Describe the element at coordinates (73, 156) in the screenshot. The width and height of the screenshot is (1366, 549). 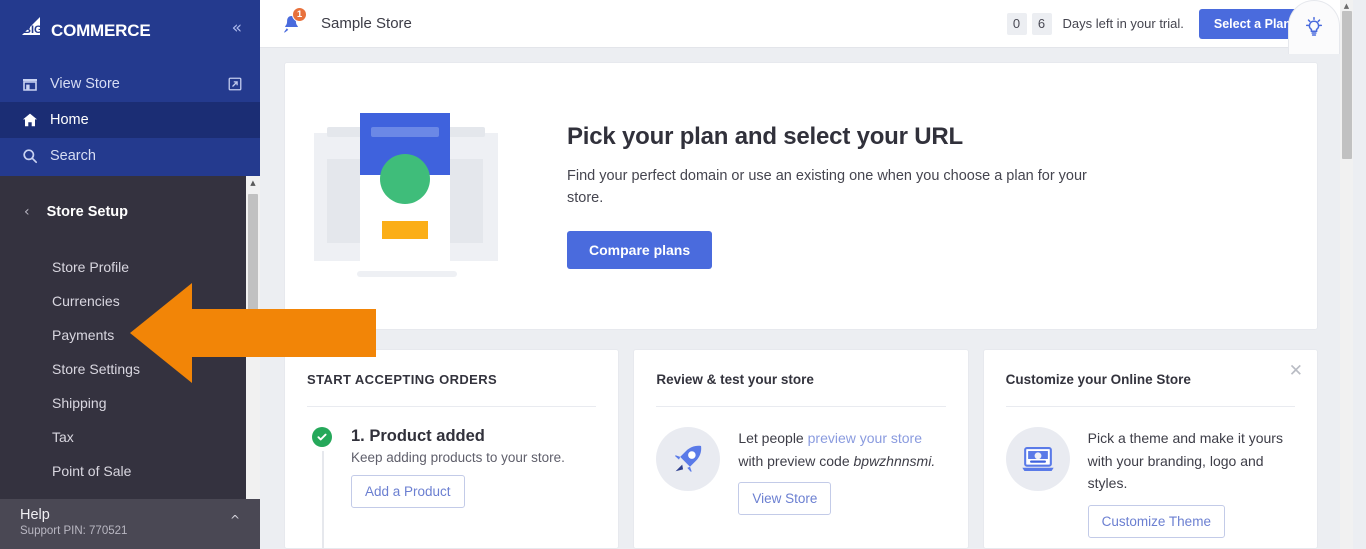
I see `sidebar-item-label: Search` at that location.